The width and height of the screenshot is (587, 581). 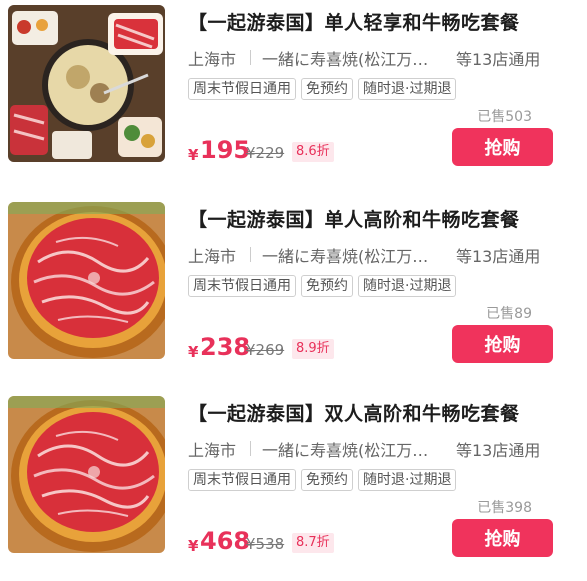 I want to click on deal-original-price: ¥269, so click(x=265, y=350).